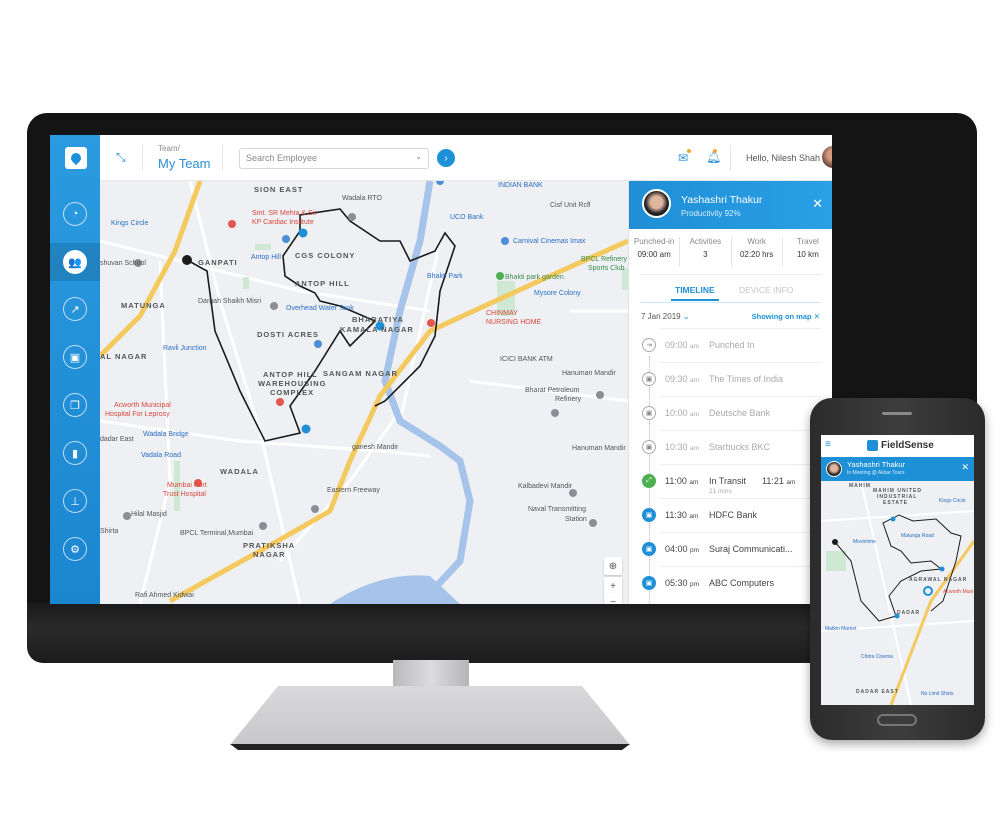 Image resolution: width=1000 pixels, height=815 pixels. I want to click on map-label: Matkin Market, so click(841, 629).